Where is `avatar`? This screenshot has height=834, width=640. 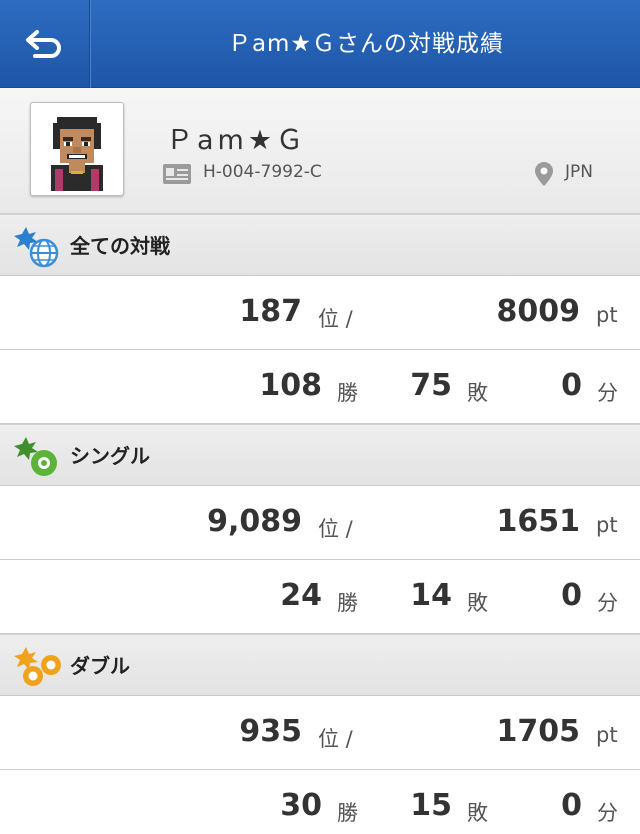 avatar is located at coordinates (77, 149).